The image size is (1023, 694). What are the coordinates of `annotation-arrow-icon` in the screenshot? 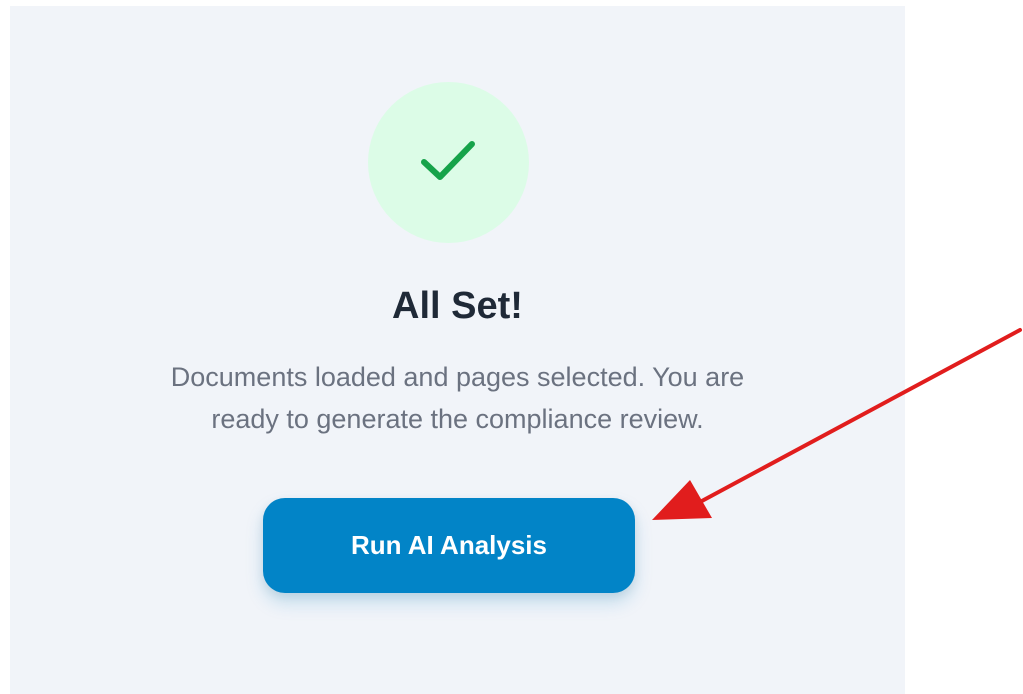 It's located at (837, 424).